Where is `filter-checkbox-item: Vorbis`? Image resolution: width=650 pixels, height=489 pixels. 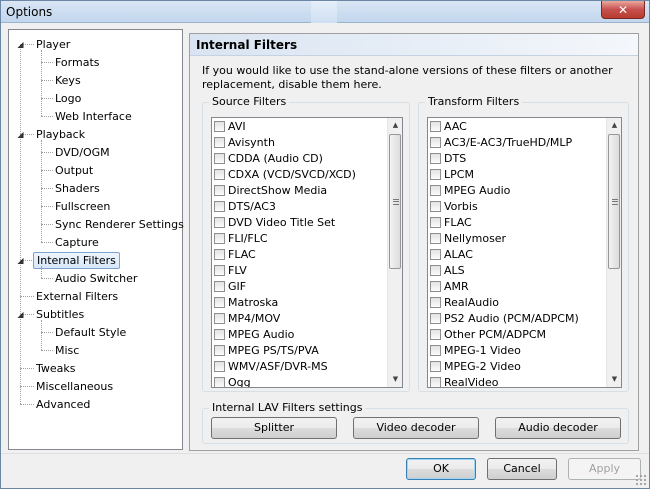
filter-checkbox-item: Vorbis is located at coordinates (454, 207).